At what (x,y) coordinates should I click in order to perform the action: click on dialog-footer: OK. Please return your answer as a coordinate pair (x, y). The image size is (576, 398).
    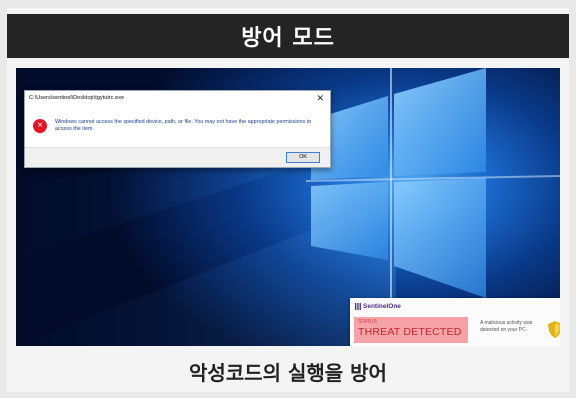
    Looking at the image, I should click on (177, 157).